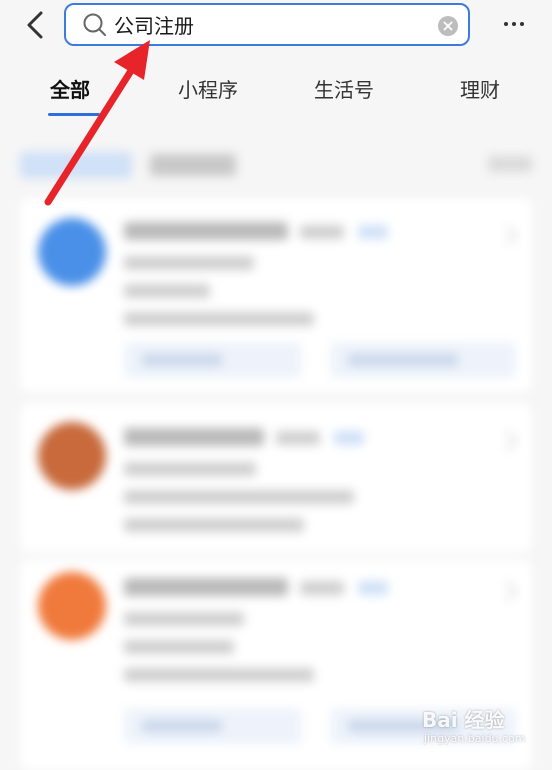 This screenshot has height=770, width=552. What do you see at coordinates (208, 88) in the screenshot?
I see `tab-mini-programs: 小程序` at bounding box center [208, 88].